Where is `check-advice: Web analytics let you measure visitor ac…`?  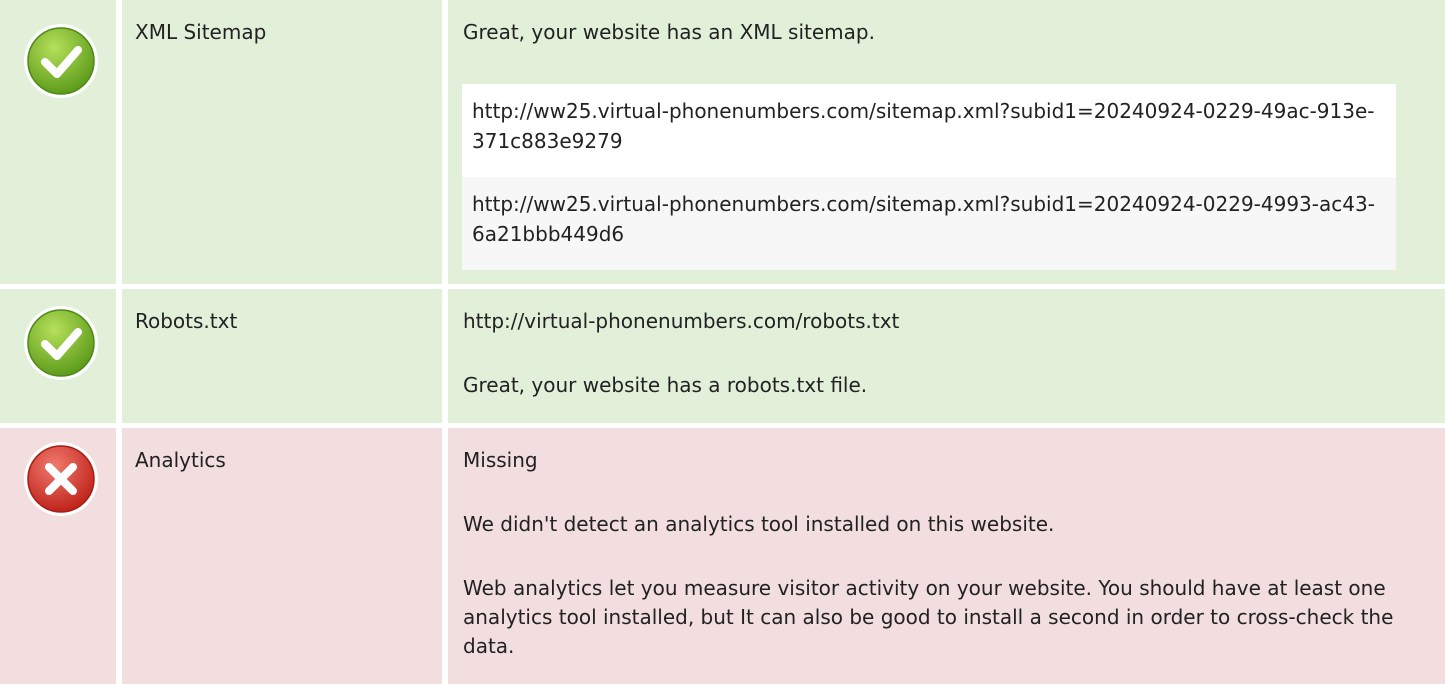 check-advice: Web analytics let you measure visitor ac… is located at coordinates (928, 617).